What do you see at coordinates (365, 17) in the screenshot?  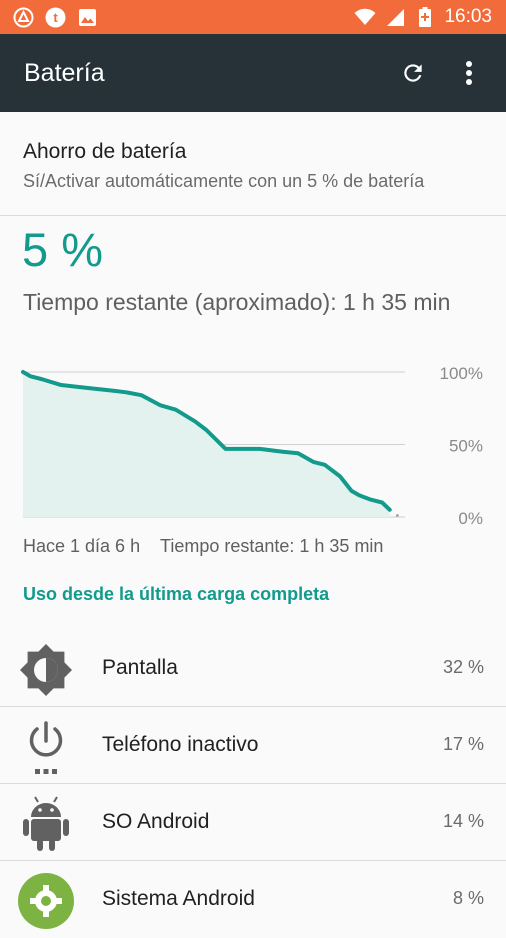 I see `wifi-icon` at bounding box center [365, 17].